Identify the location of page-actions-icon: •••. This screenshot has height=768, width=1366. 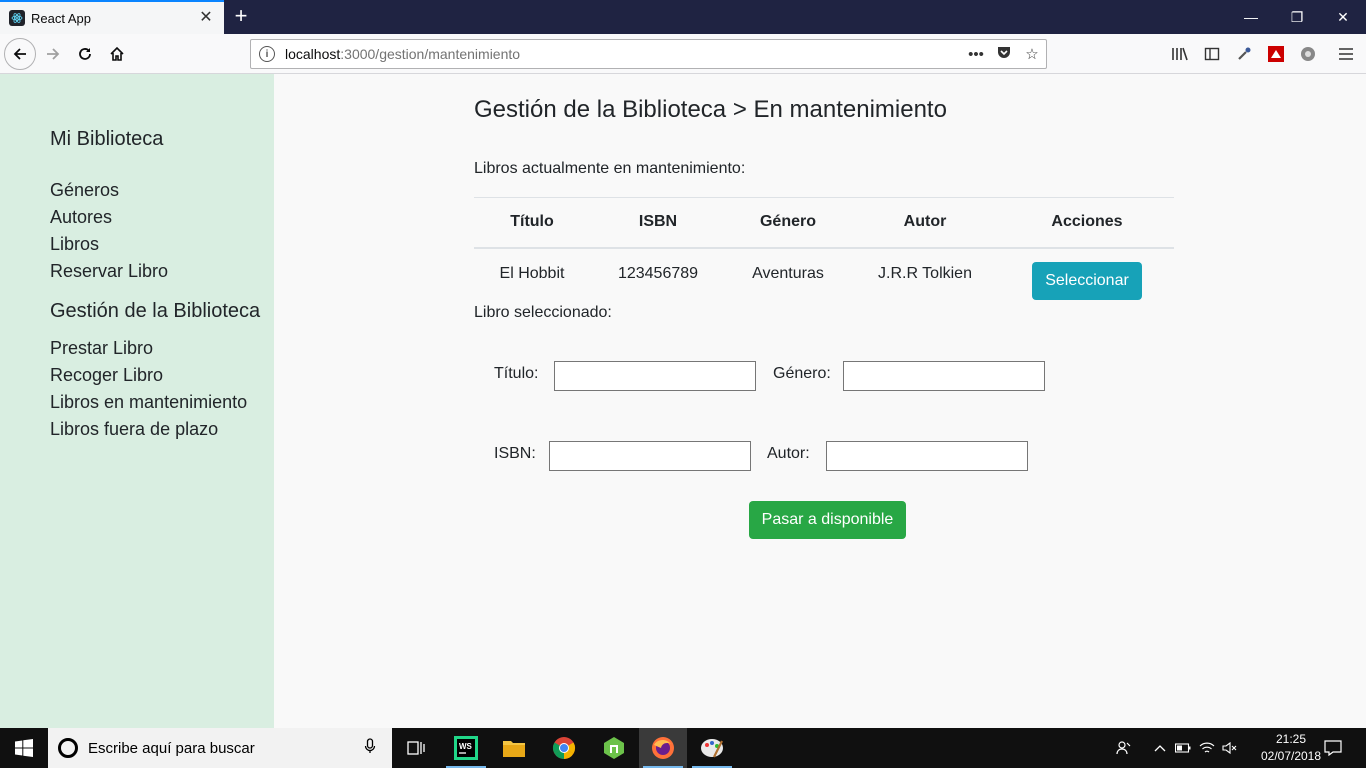
(976, 54).